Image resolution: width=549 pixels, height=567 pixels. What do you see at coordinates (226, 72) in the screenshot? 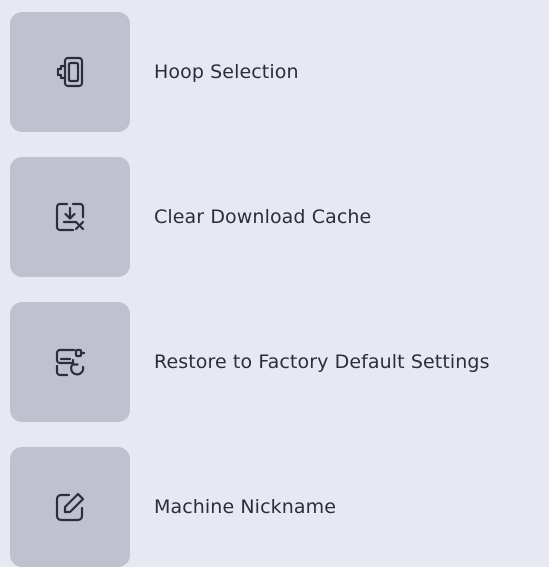
I see `hoop-selection-label: Hoop Selection` at bounding box center [226, 72].